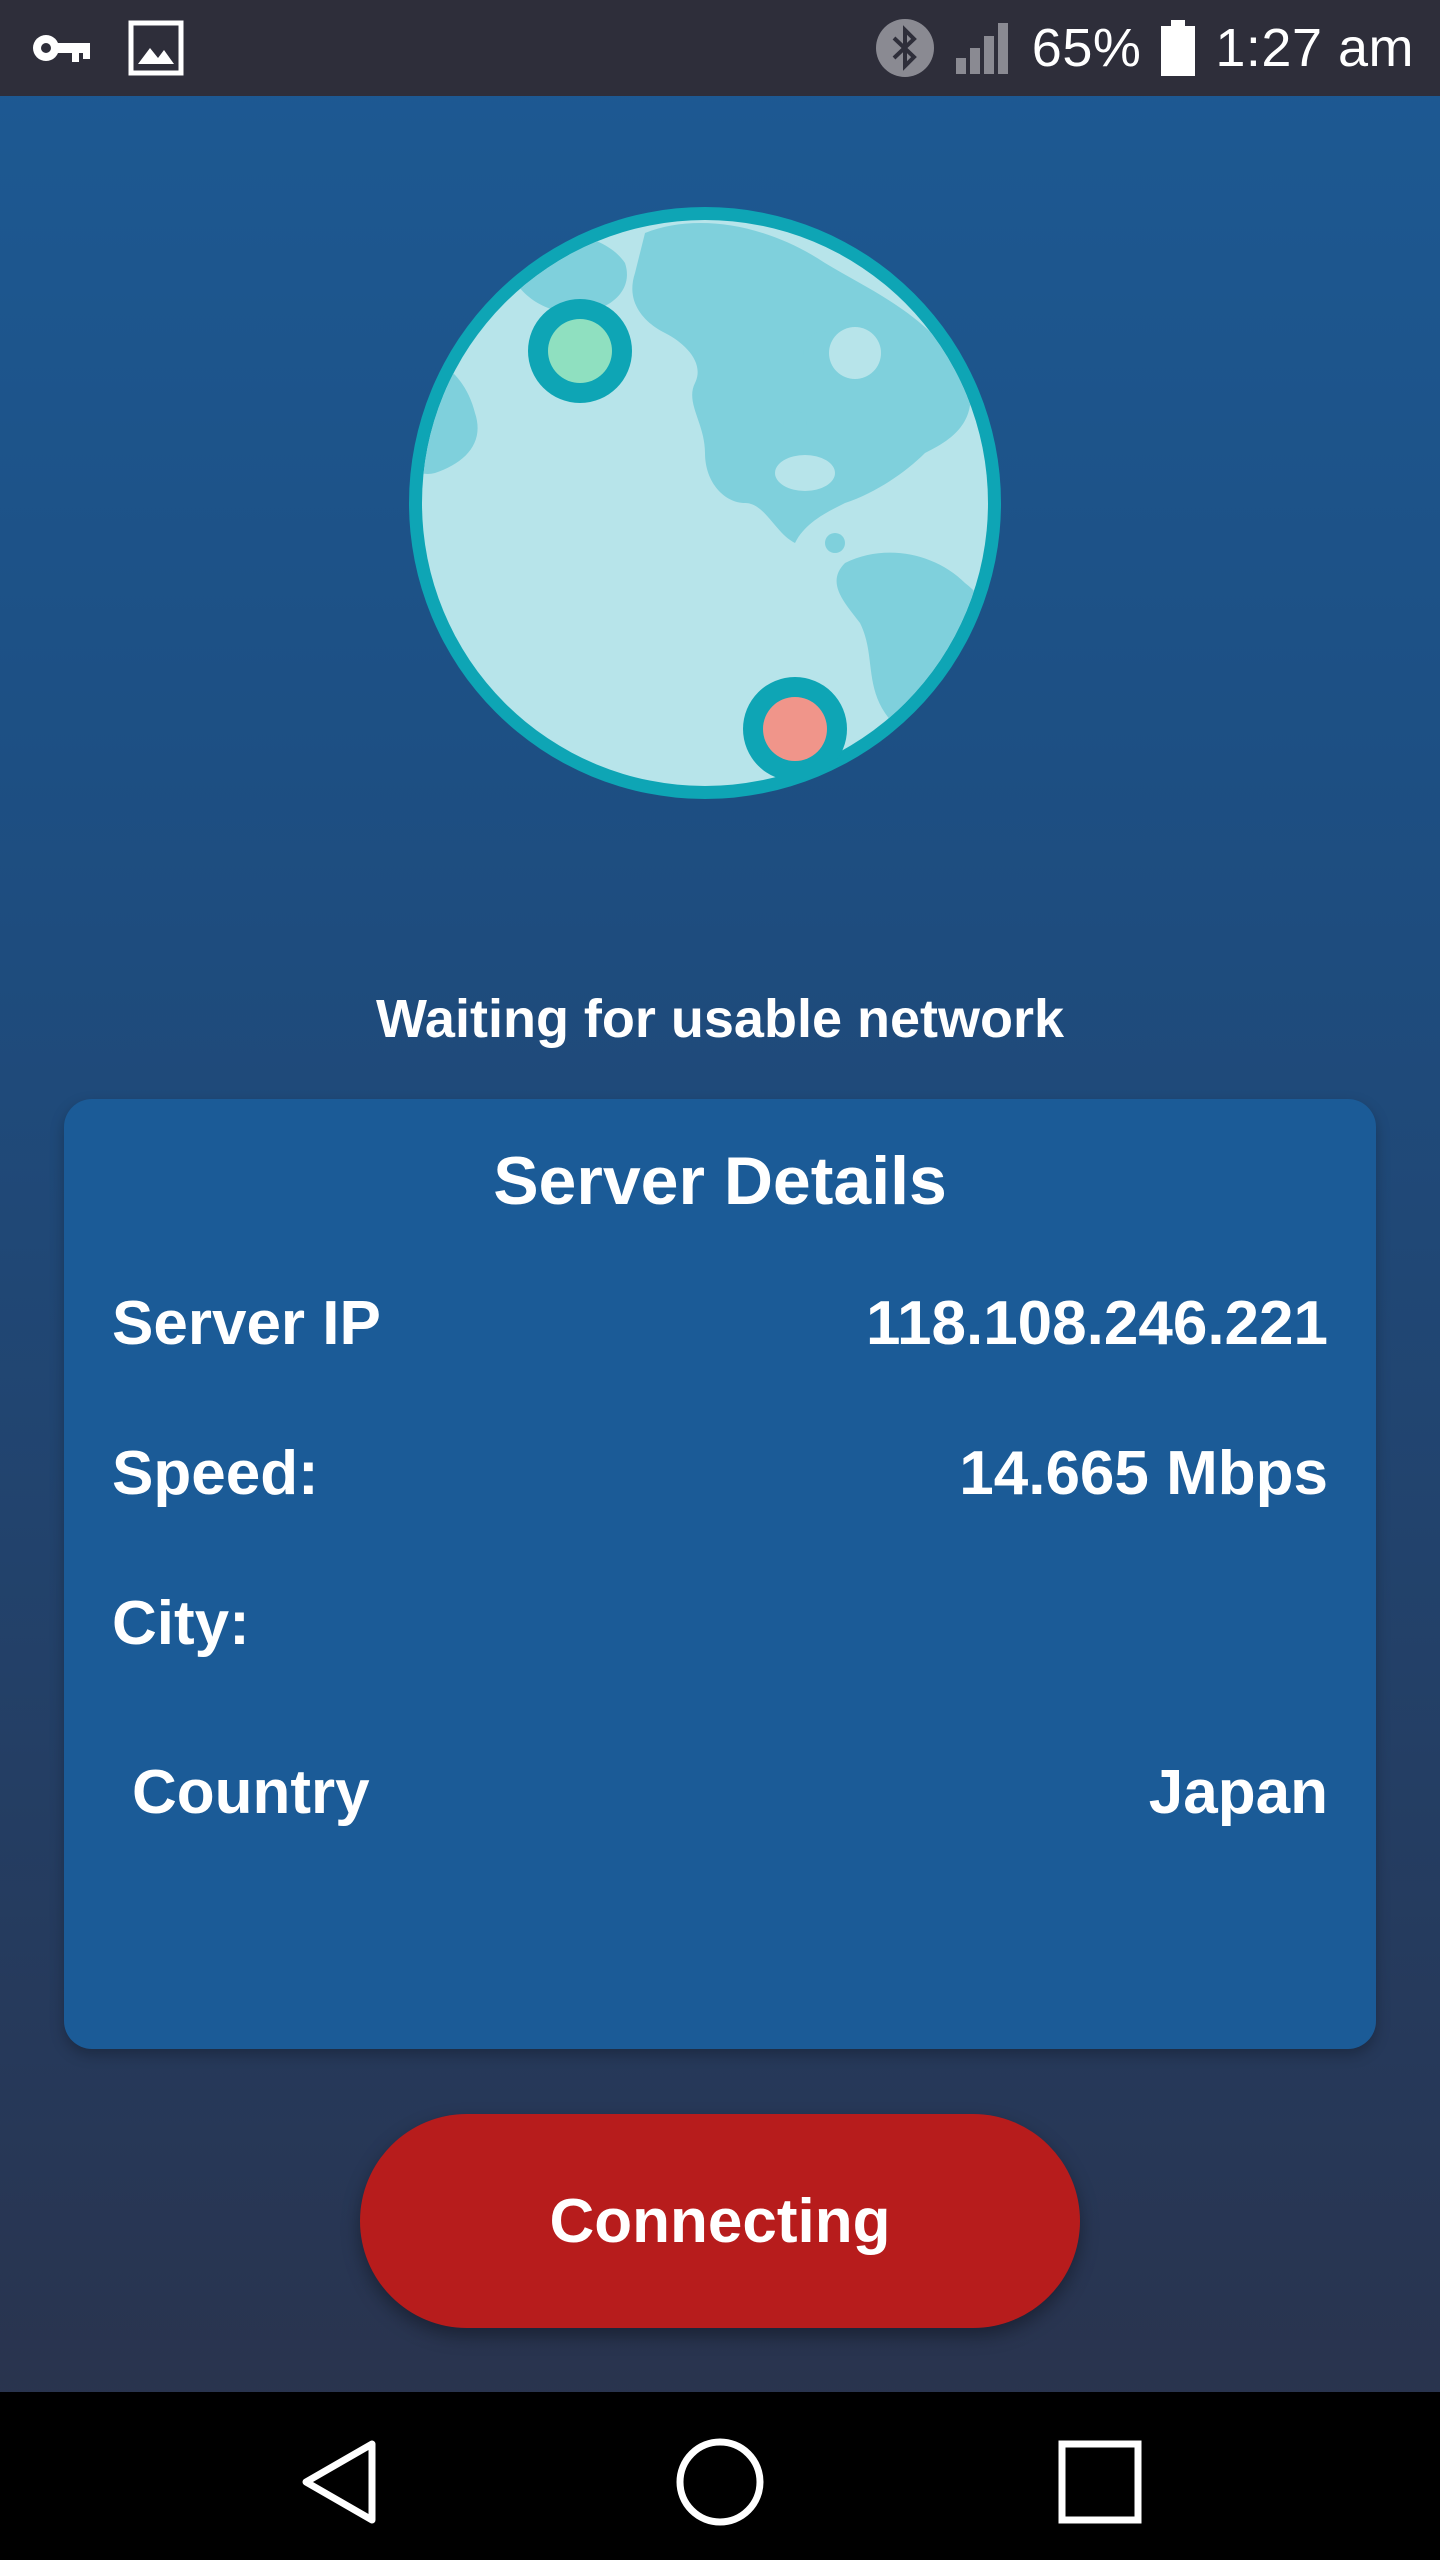 The image size is (1440, 2560). Describe the element at coordinates (181, 1623) in the screenshot. I see `city-label: City:` at that location.